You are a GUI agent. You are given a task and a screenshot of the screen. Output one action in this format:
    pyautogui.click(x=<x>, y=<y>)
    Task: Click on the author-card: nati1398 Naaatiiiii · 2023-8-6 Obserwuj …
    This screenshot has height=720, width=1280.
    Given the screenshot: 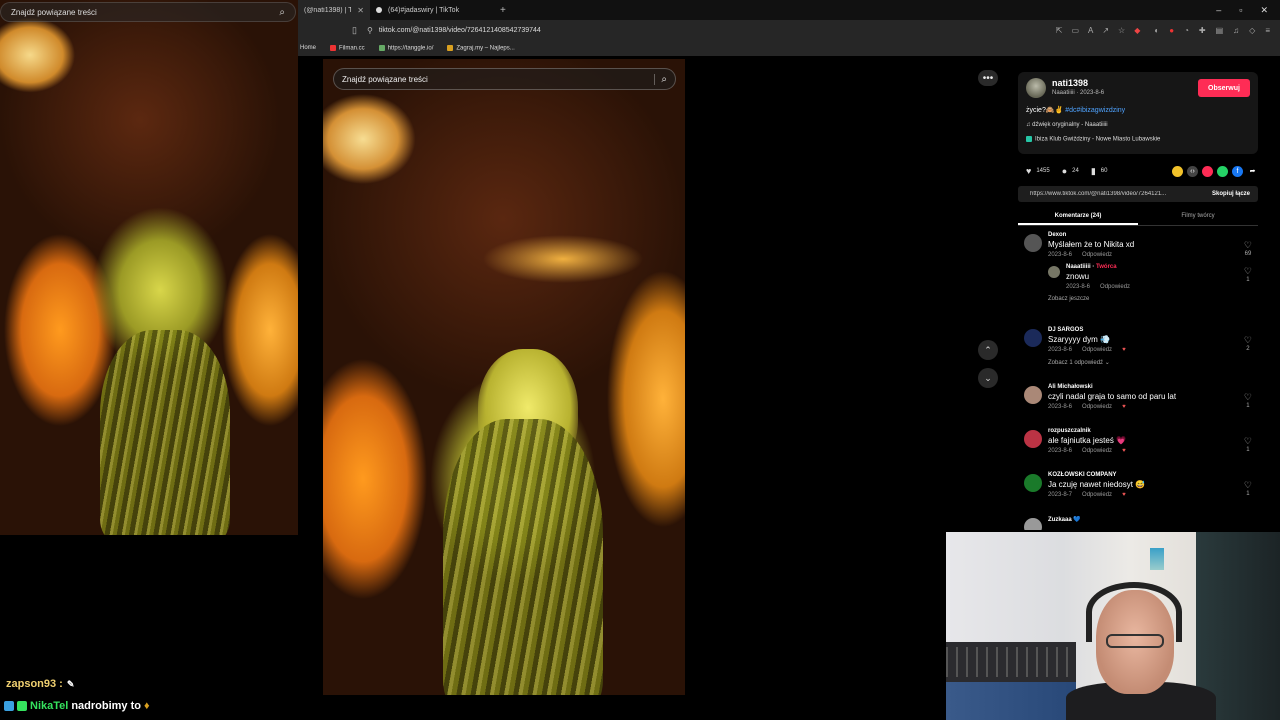 What is the action you would take?
    pyautogui.click(x=1138, y=113)
    